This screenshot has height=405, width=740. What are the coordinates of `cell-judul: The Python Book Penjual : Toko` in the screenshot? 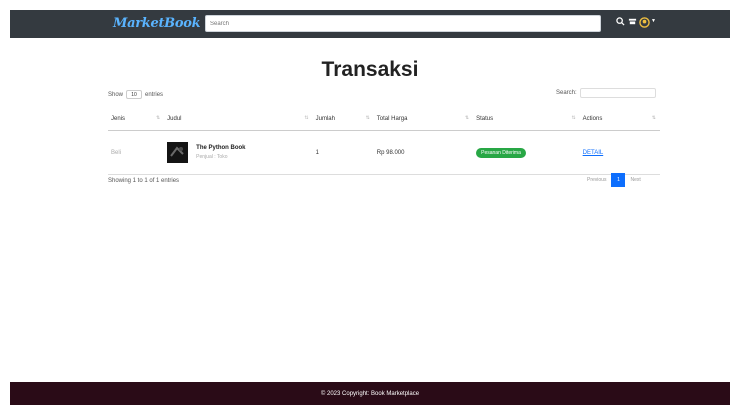 It's located at (238, 152).